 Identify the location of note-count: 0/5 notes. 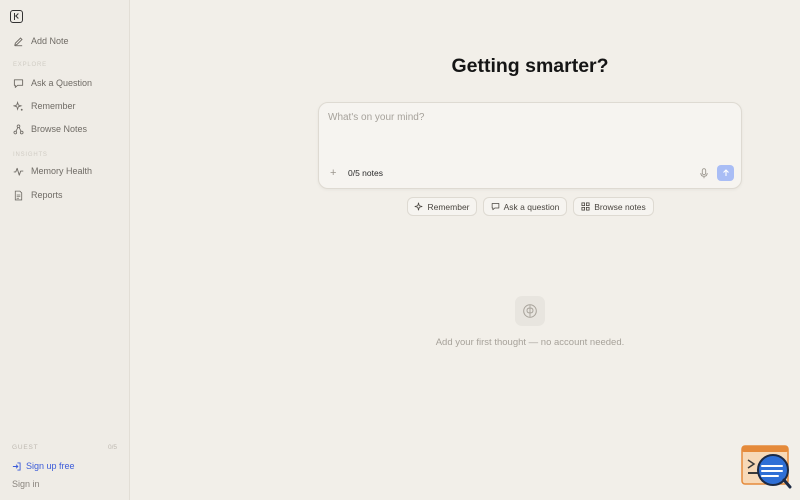
(365, 173).